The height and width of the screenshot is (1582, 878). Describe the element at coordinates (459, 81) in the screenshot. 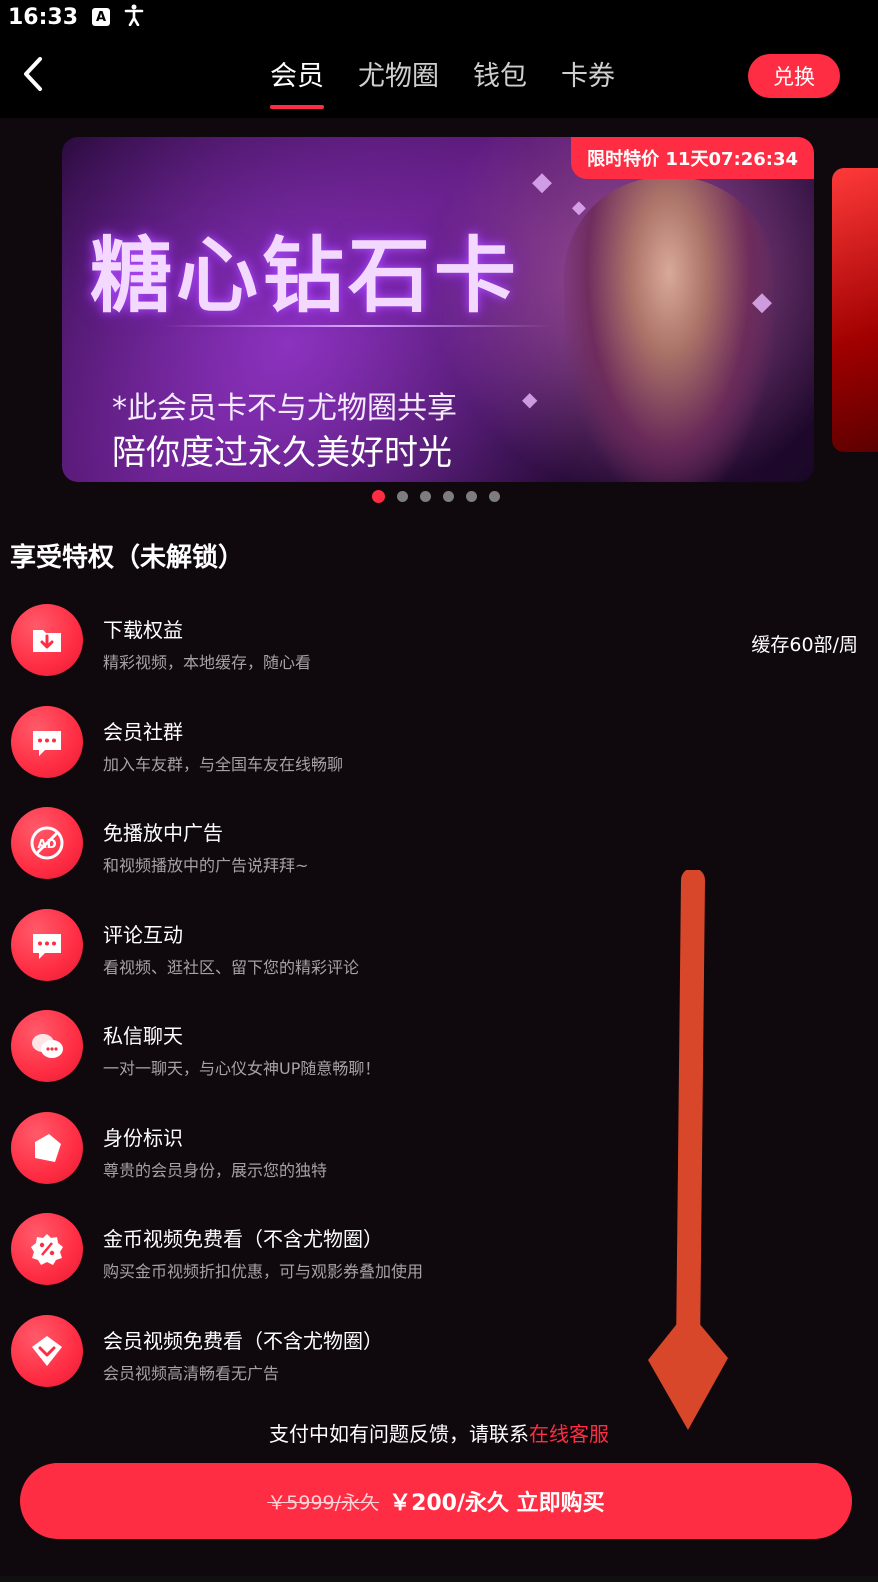

I see `tab-bar: 会员 尤物圈 钱包 卡券` at that location.